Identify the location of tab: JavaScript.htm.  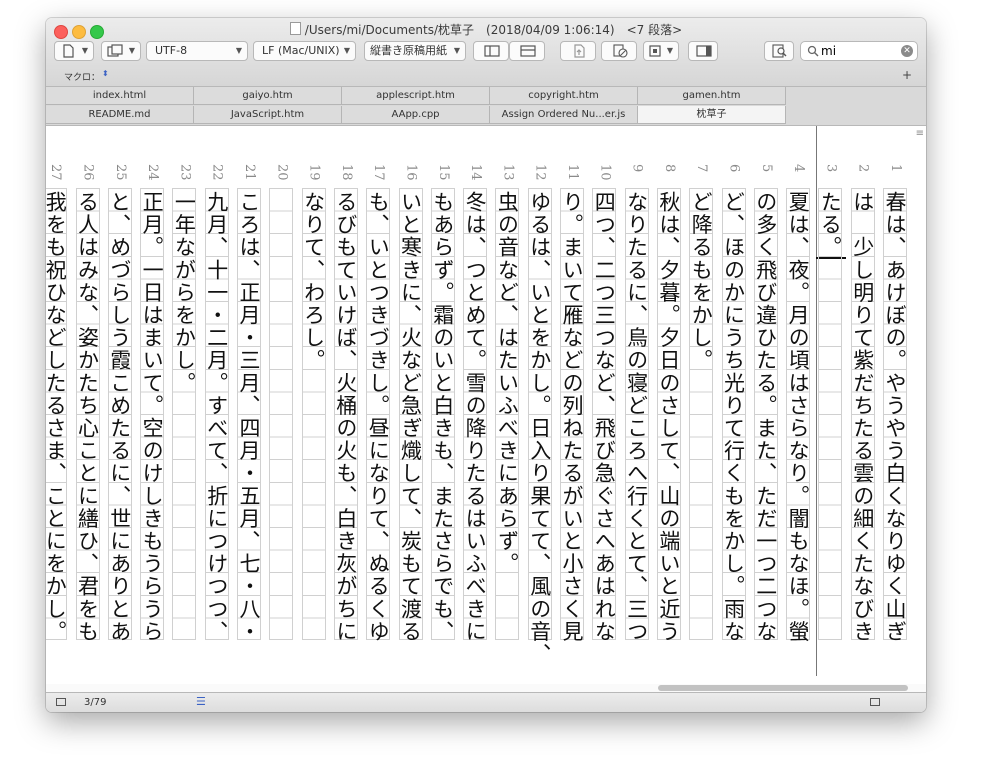
(268, 115).